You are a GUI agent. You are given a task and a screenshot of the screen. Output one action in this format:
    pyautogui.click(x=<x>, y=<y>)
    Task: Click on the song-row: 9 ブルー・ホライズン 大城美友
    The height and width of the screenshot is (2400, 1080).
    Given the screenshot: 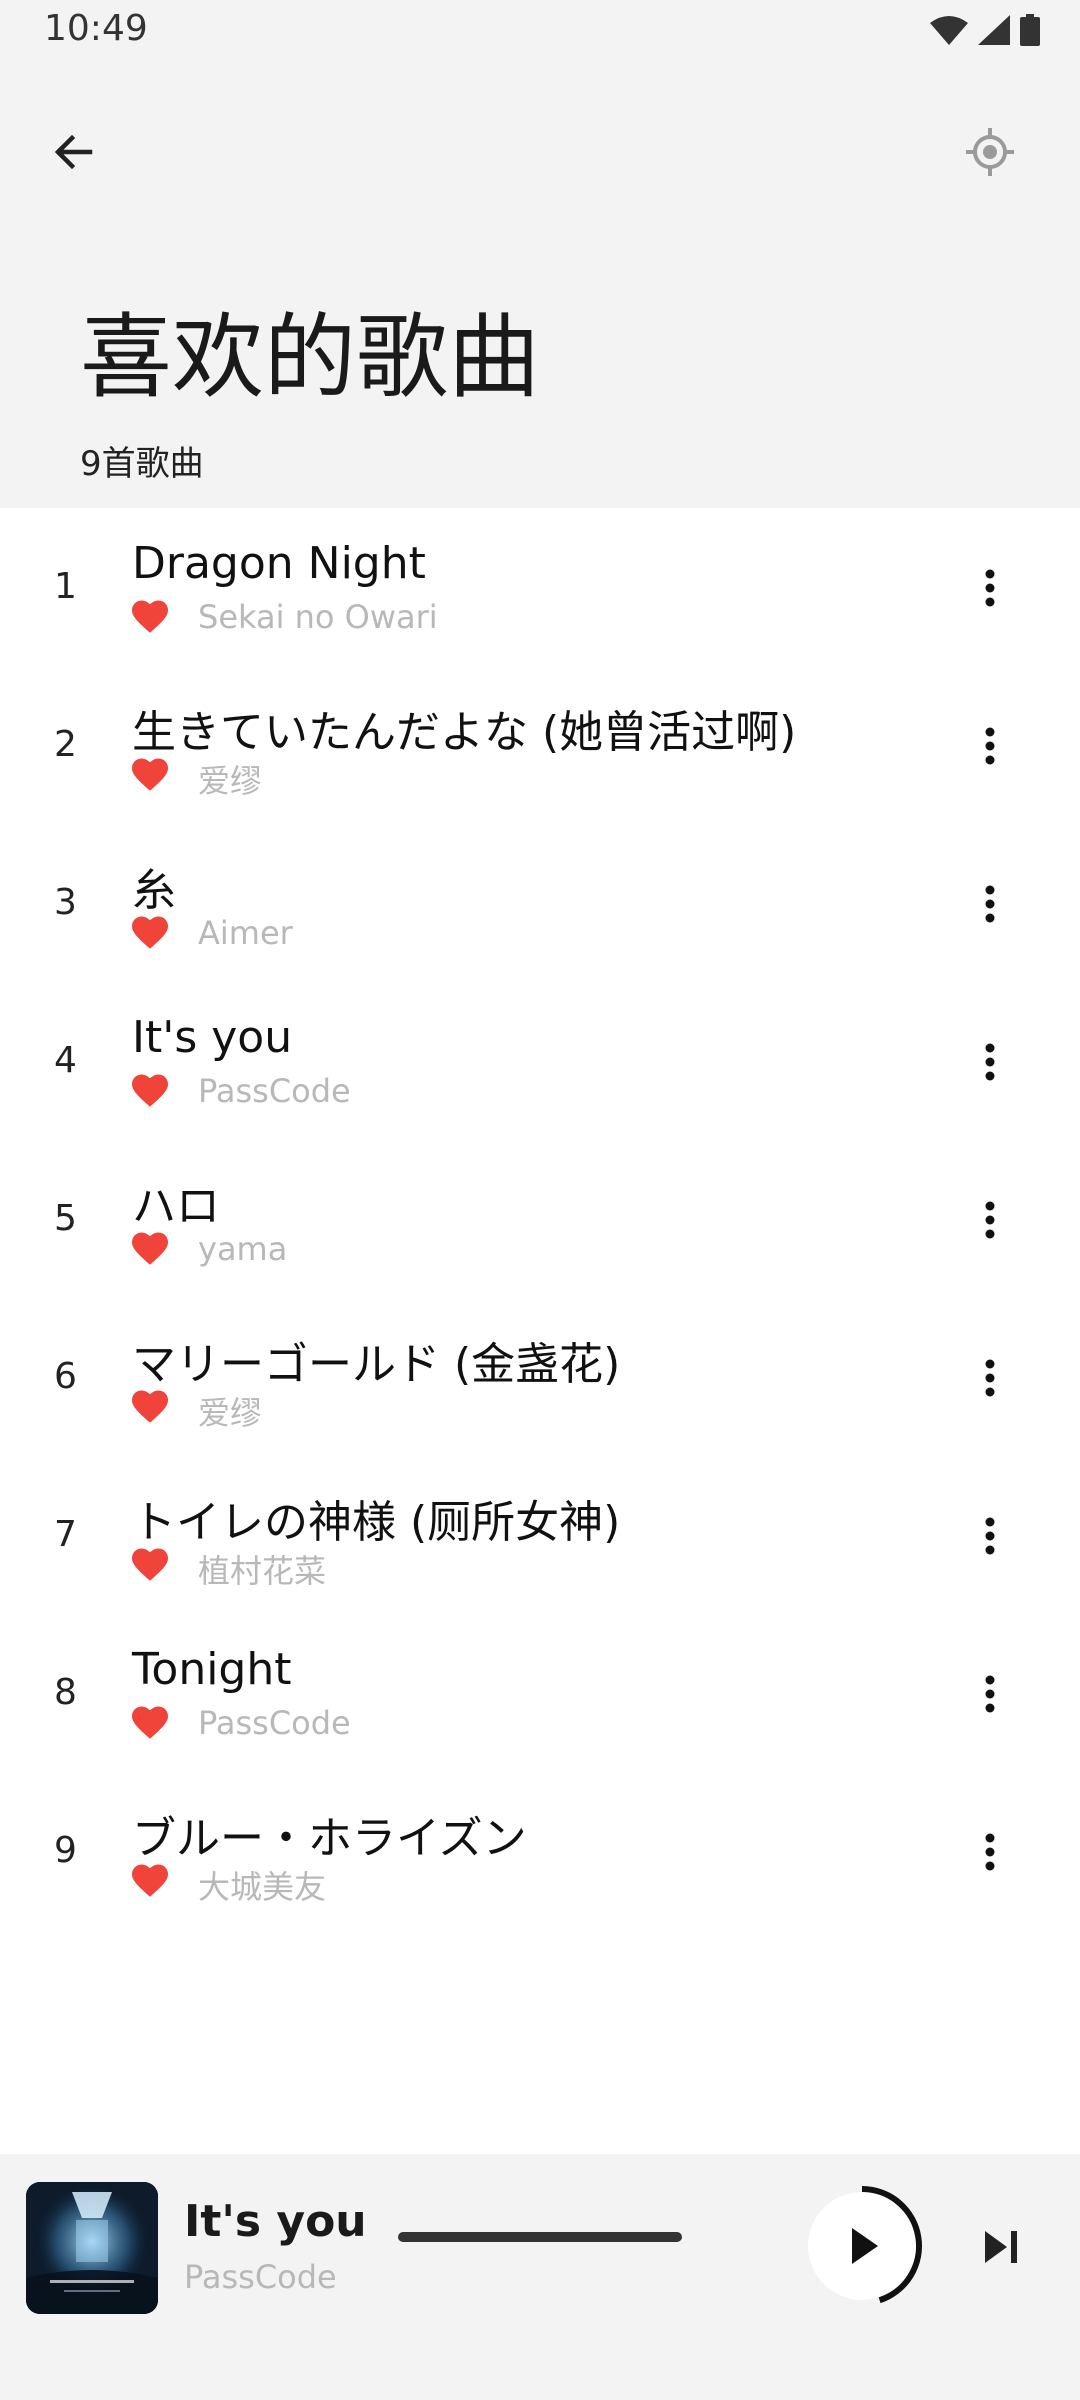 What is the action you would take?
    pyautogui.click(x=540, y=1851)
    